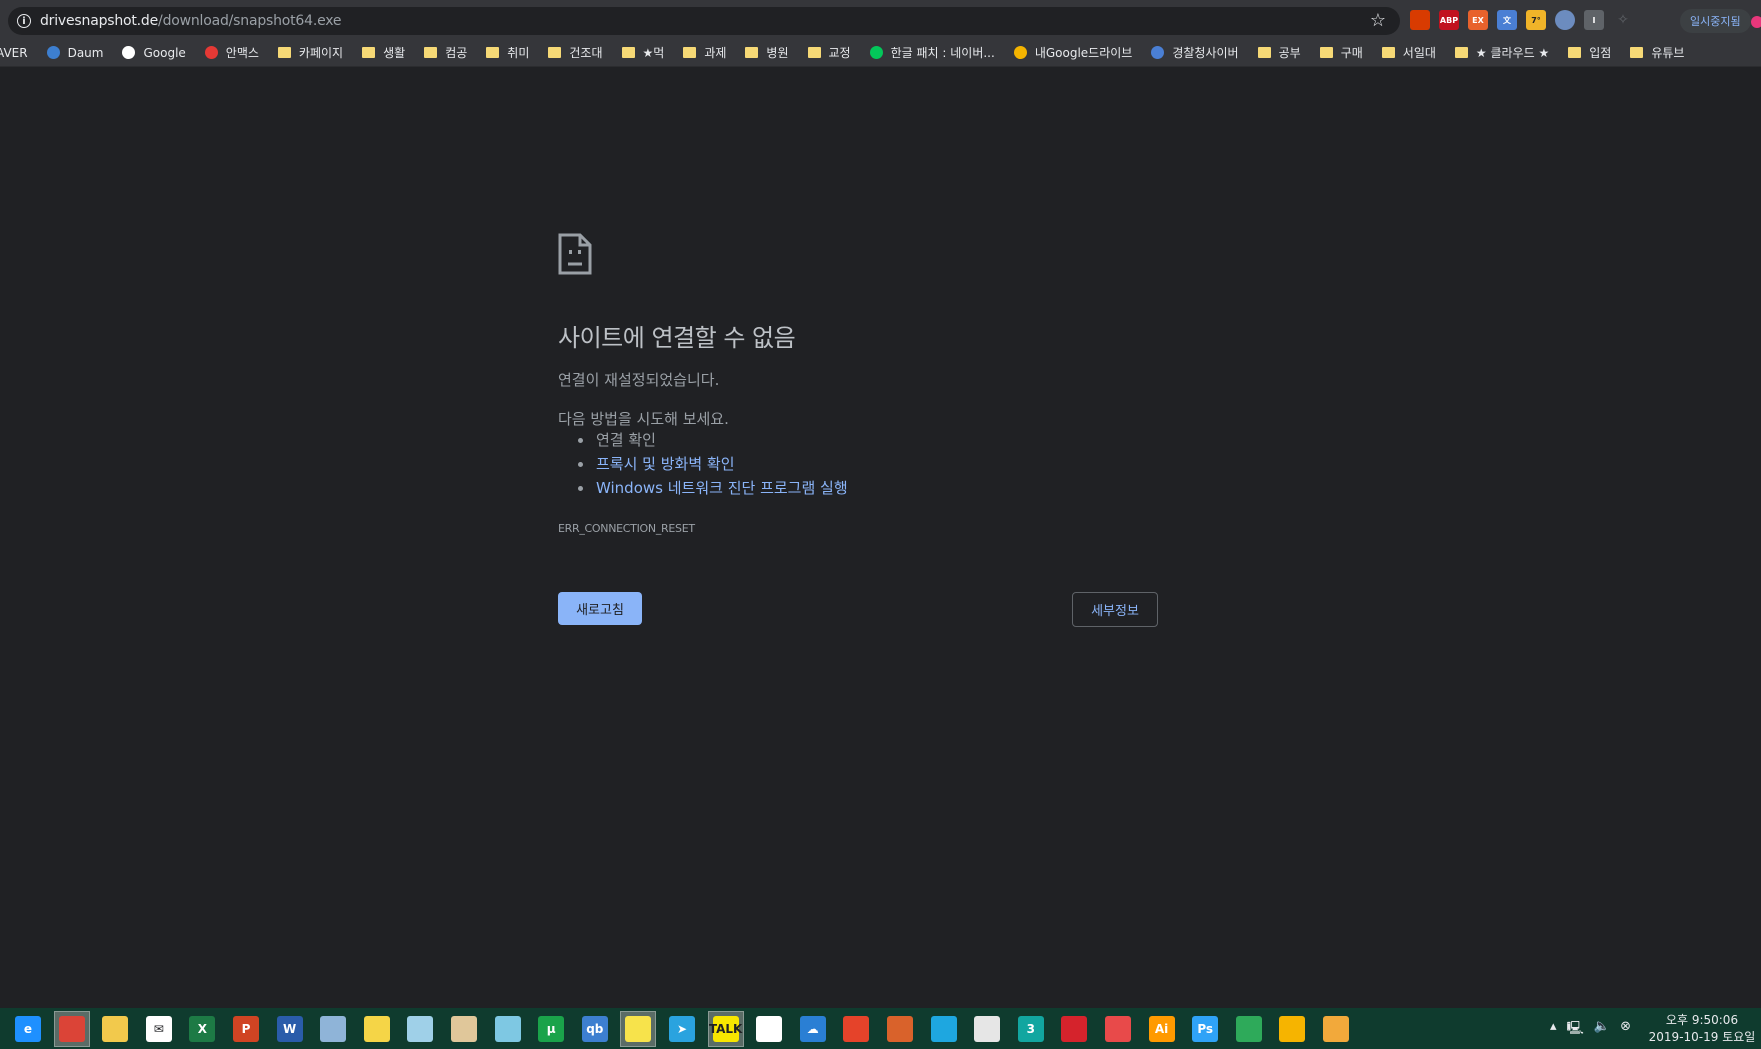  Describe the element at coordinates (725, 1029) in the screenshot. I see `taskbar-kakaotalk-button: TALK` at that location.